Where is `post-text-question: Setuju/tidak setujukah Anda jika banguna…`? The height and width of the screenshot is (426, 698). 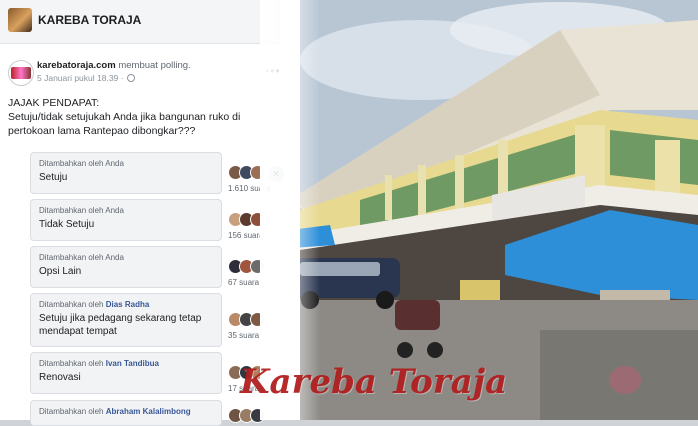 post-text-question: Setuju/tidak setujukah Anda jika banguna… is located at coordinates (124, 124).